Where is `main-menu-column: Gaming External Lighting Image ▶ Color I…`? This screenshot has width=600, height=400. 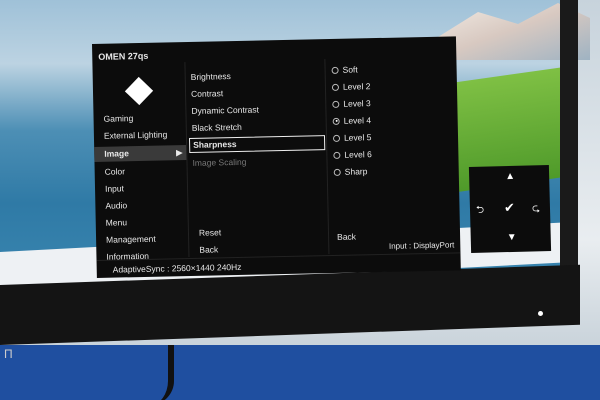 main-menu-column: Gaming External Lighting Image ▶ Color I… is located at coordinates (140, 162).